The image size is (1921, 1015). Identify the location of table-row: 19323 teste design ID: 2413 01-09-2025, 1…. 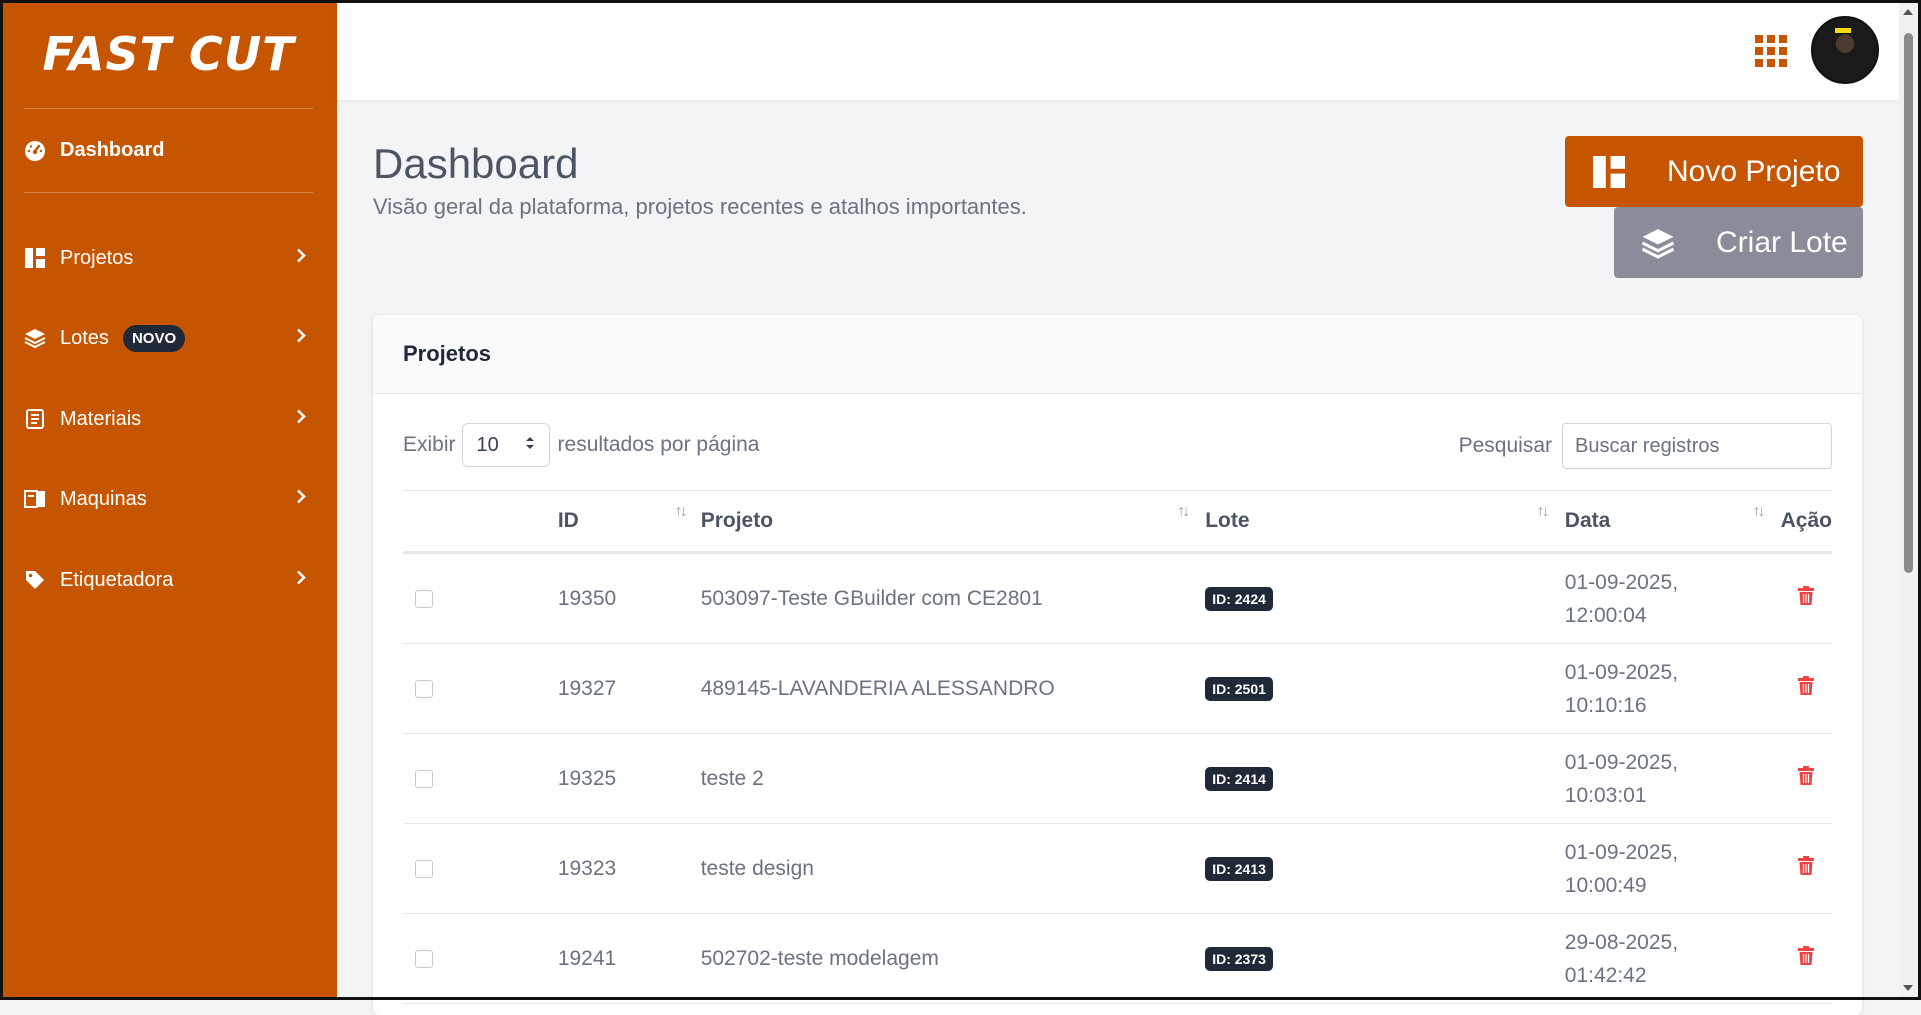
(1117, 868).